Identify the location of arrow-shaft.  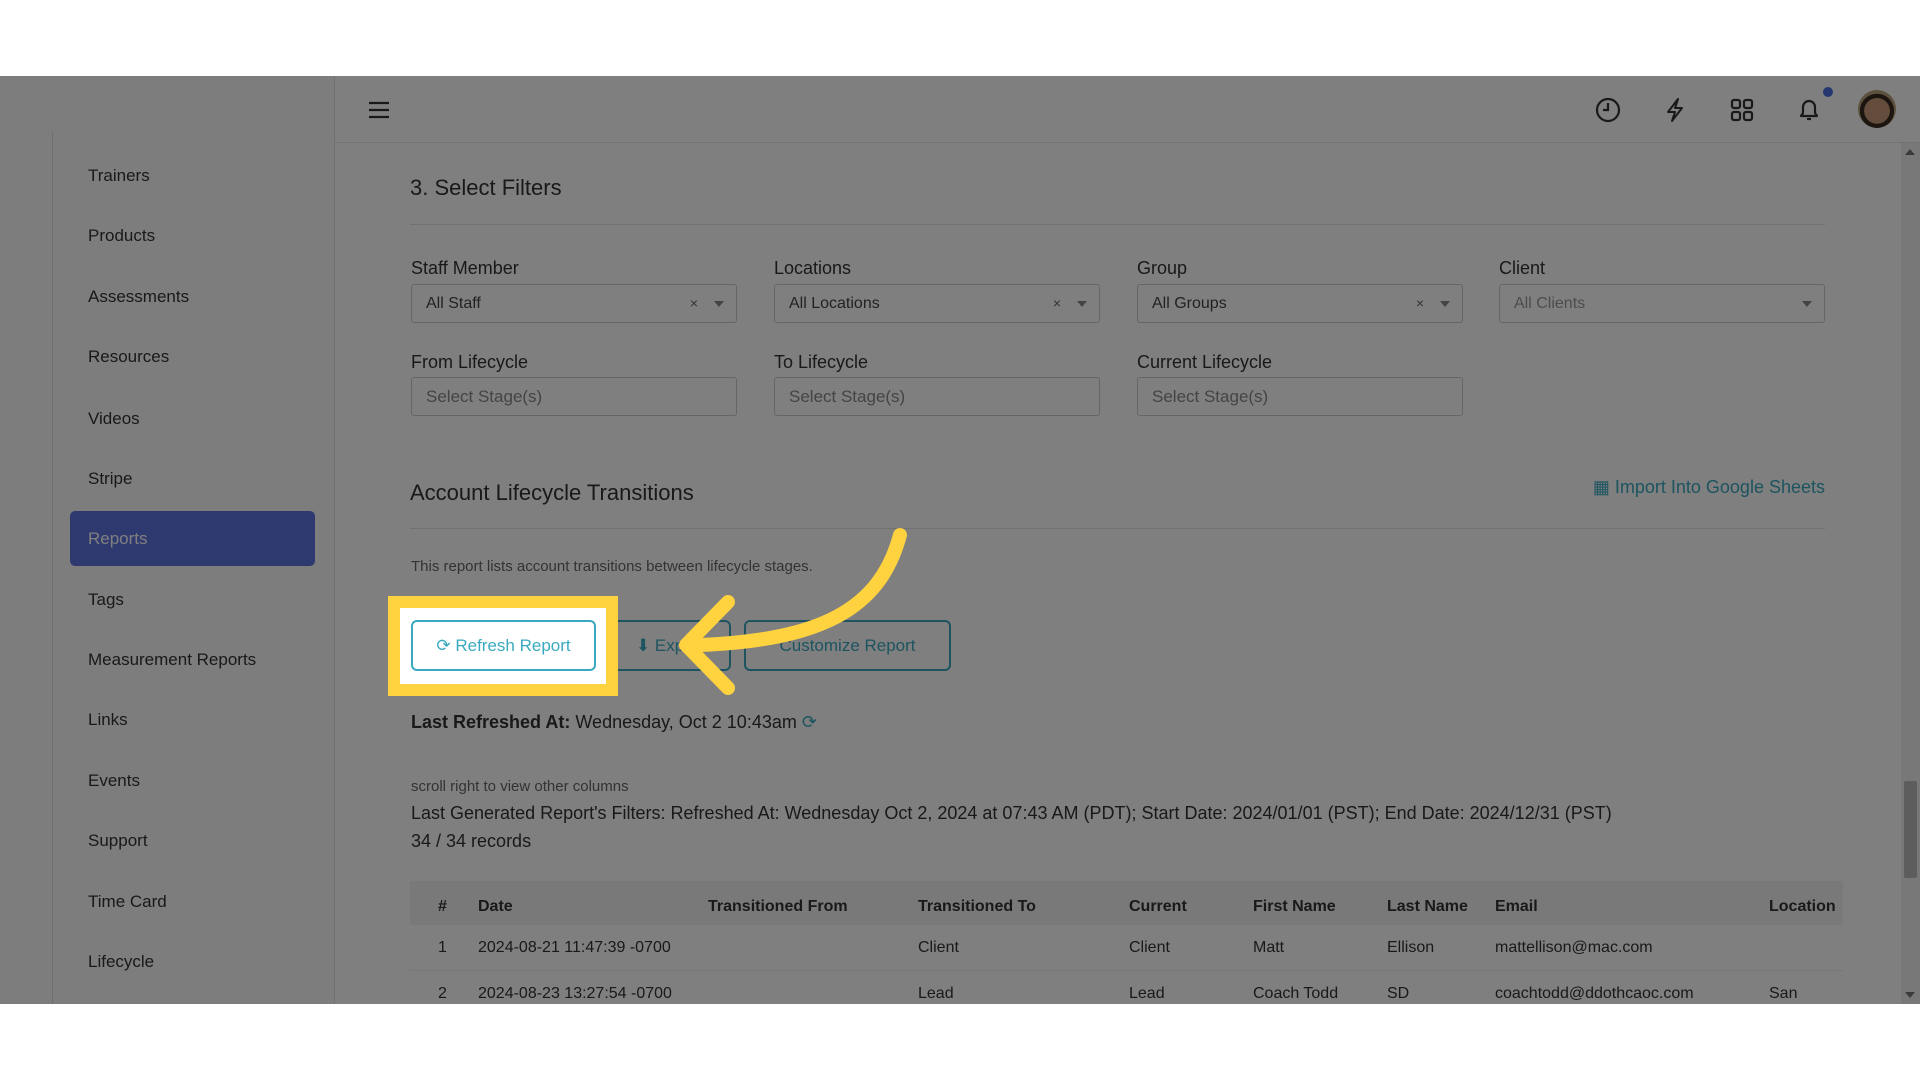
(800, 590).